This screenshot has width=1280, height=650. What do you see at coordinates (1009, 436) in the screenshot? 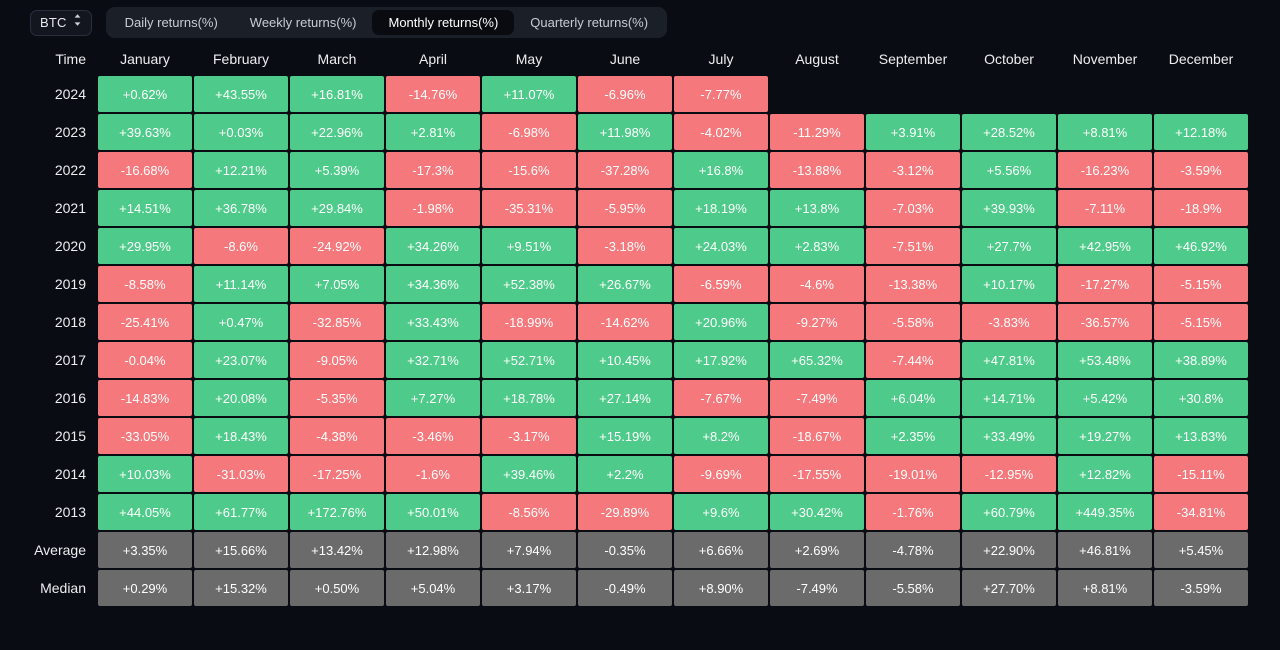
I see `return-cell: +33.49%` at bounding box center [1009, 436].